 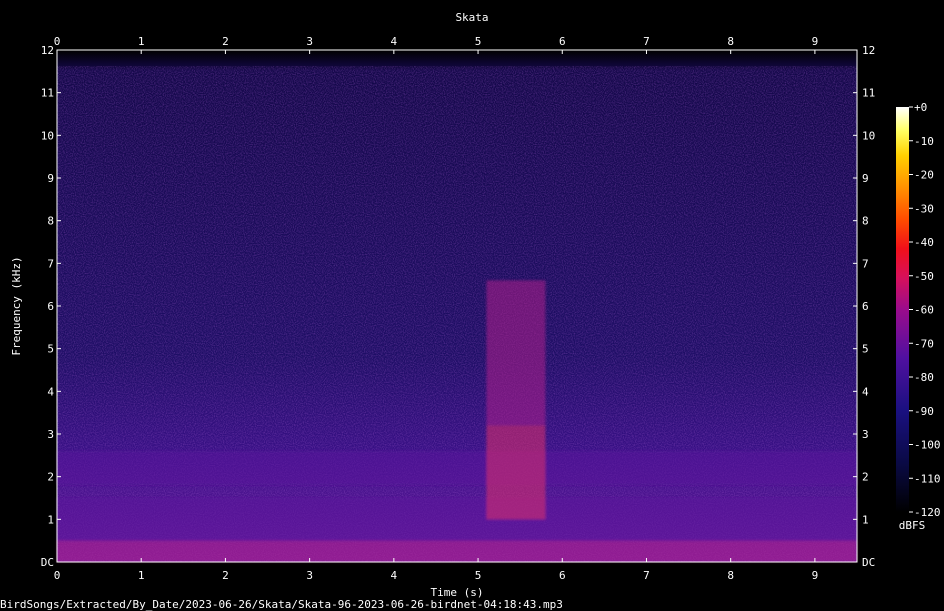 What do you see at coordinates (394, 41) in the screenshot?
I see `x-tick-label-top: 4` at bounding box center [394, 41].